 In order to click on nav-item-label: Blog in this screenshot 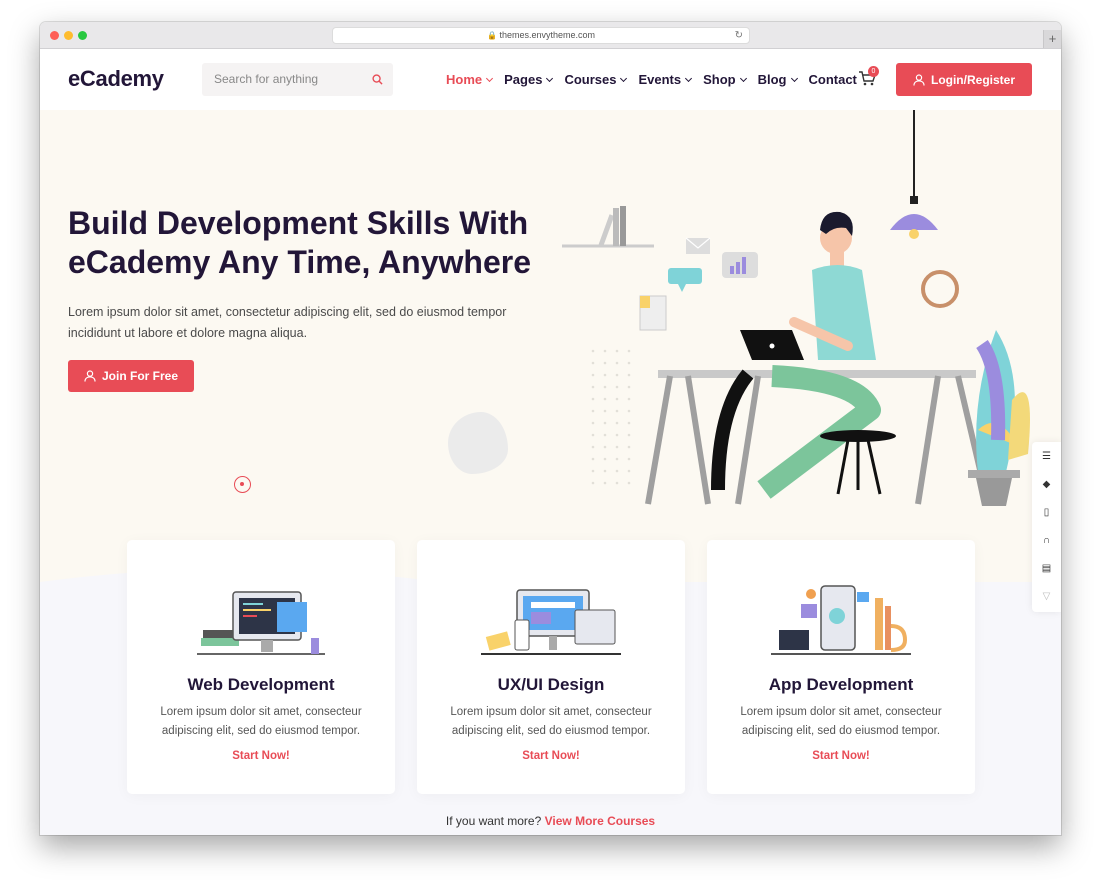, I will do `click(772, 79)`.